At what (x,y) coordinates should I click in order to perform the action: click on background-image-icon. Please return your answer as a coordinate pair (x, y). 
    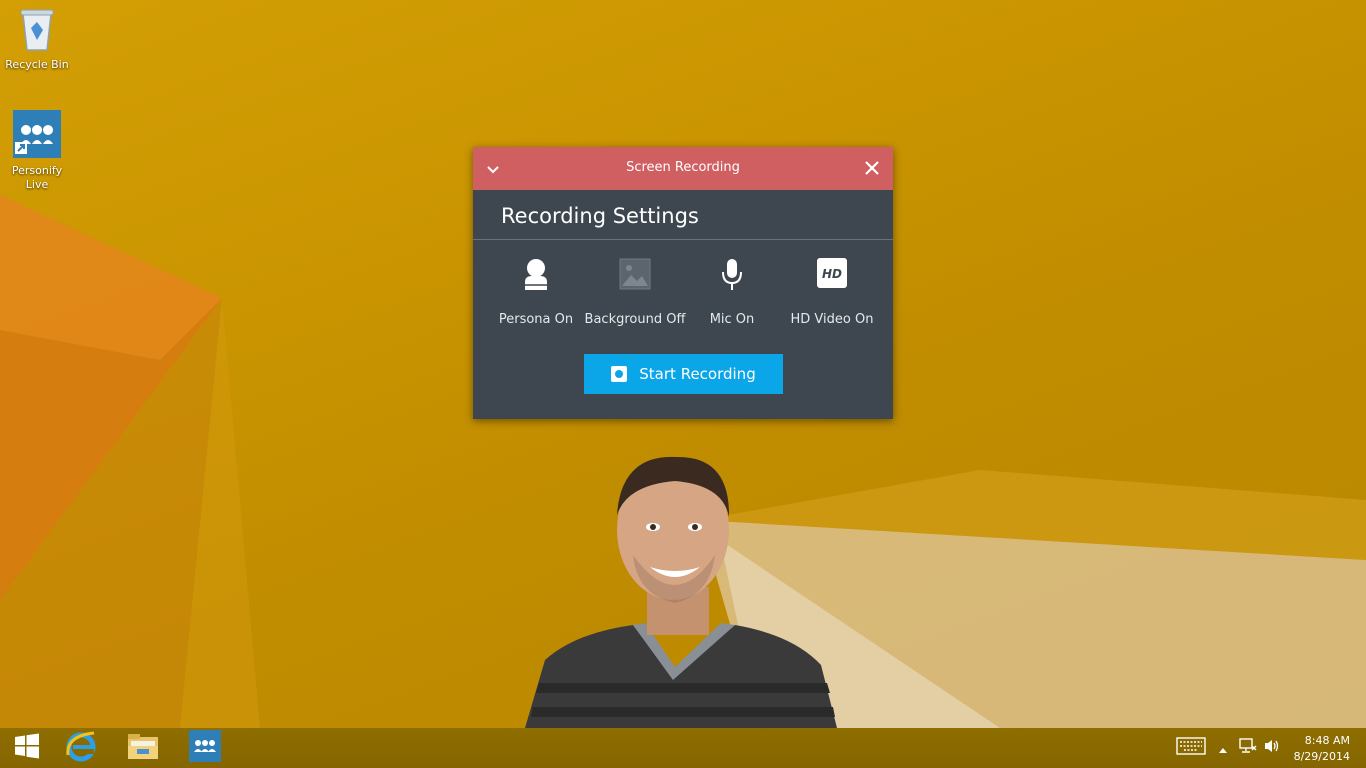
    Looking at the image, I should click on (635, 278).